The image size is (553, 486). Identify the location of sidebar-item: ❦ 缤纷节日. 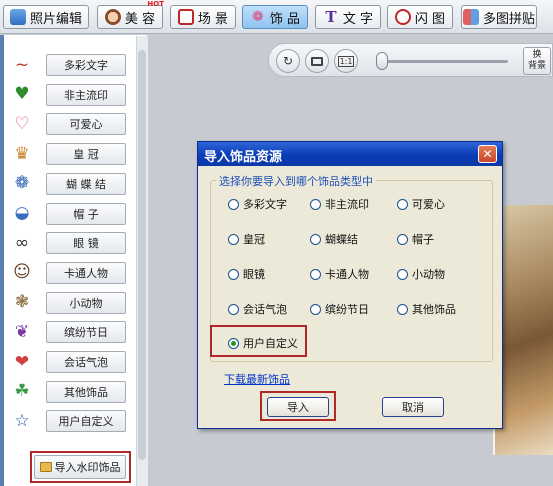
(73, 332).